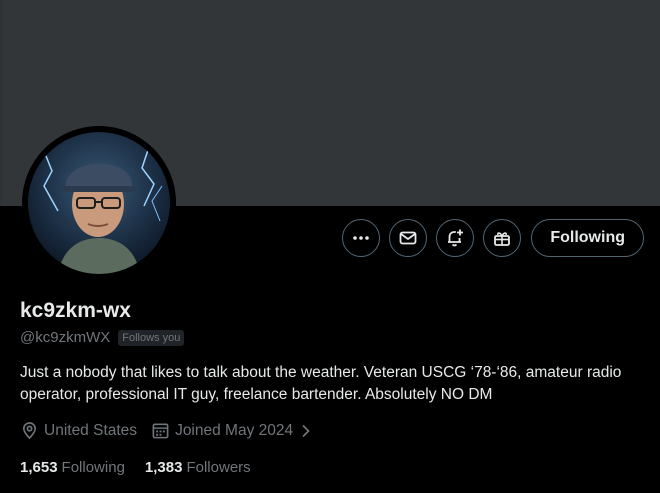 Image resolution: width=660 pixels, height=493 pixels. I want to click on followers-label: Followers, so click(218, 467).